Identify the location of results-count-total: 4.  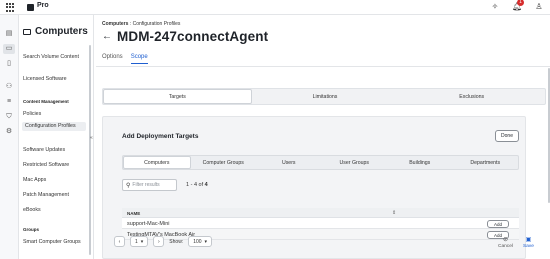
(206, 185).